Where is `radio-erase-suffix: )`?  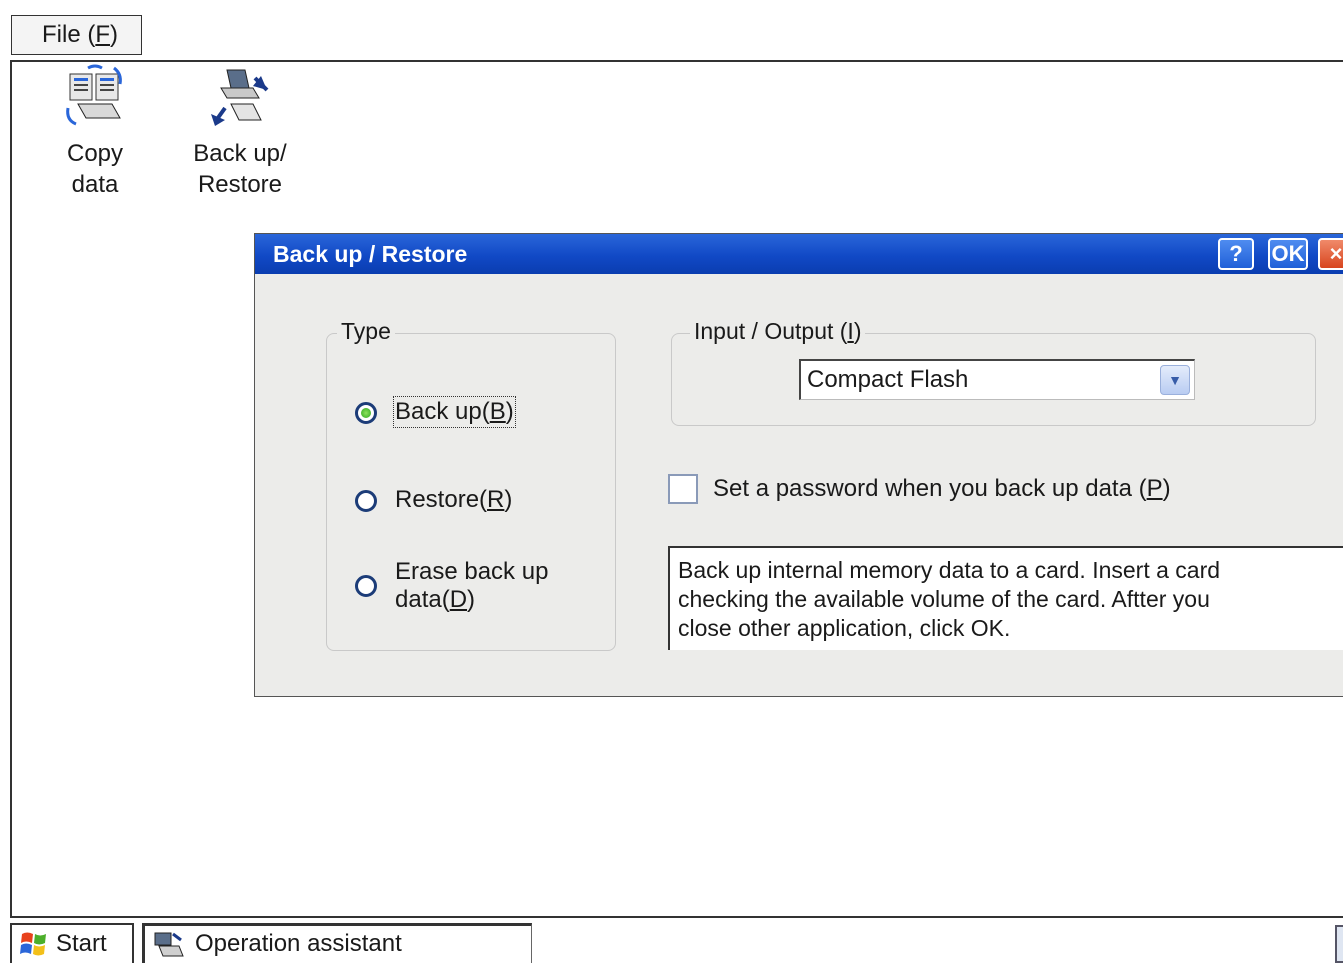 radio-erase-suffix: ) is located at coordinates (471, 599).